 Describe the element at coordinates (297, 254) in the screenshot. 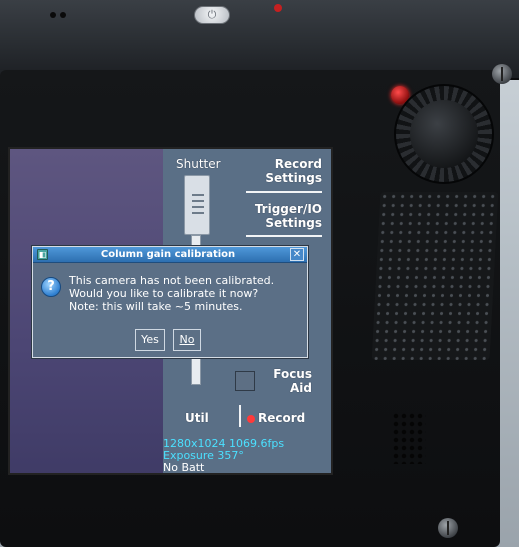

I see `close-icon: ✕` at that location.